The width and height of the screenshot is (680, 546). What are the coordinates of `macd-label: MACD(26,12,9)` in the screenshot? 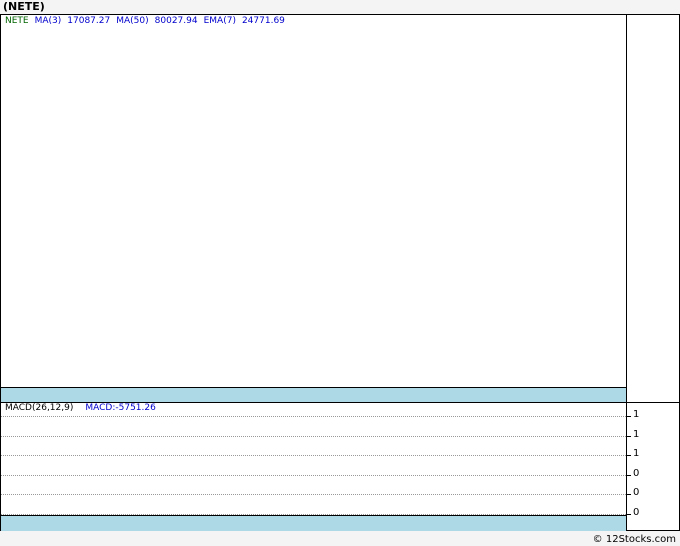 It's located at (39, 408).